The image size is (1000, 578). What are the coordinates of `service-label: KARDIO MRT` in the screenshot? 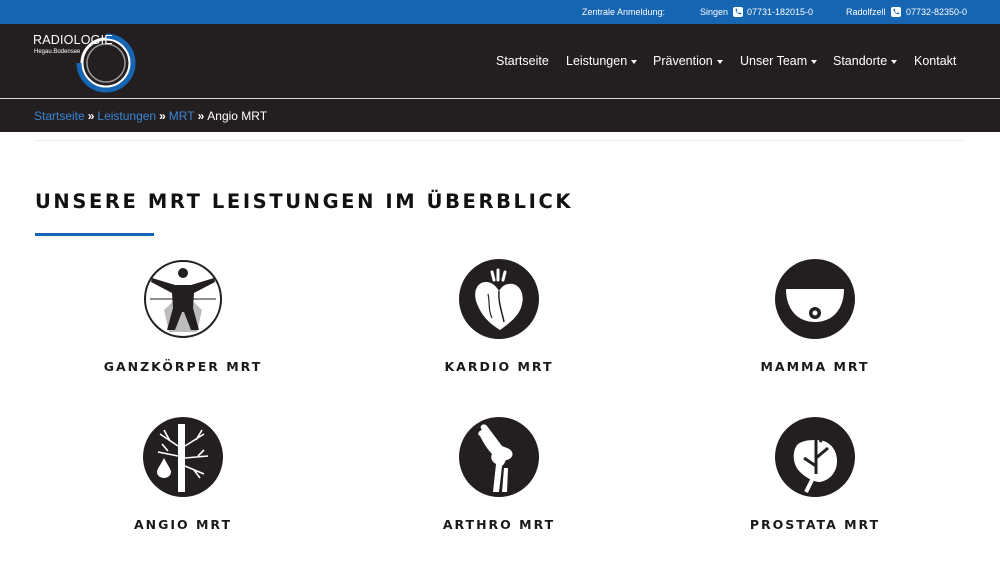 It's located at (499, 366).